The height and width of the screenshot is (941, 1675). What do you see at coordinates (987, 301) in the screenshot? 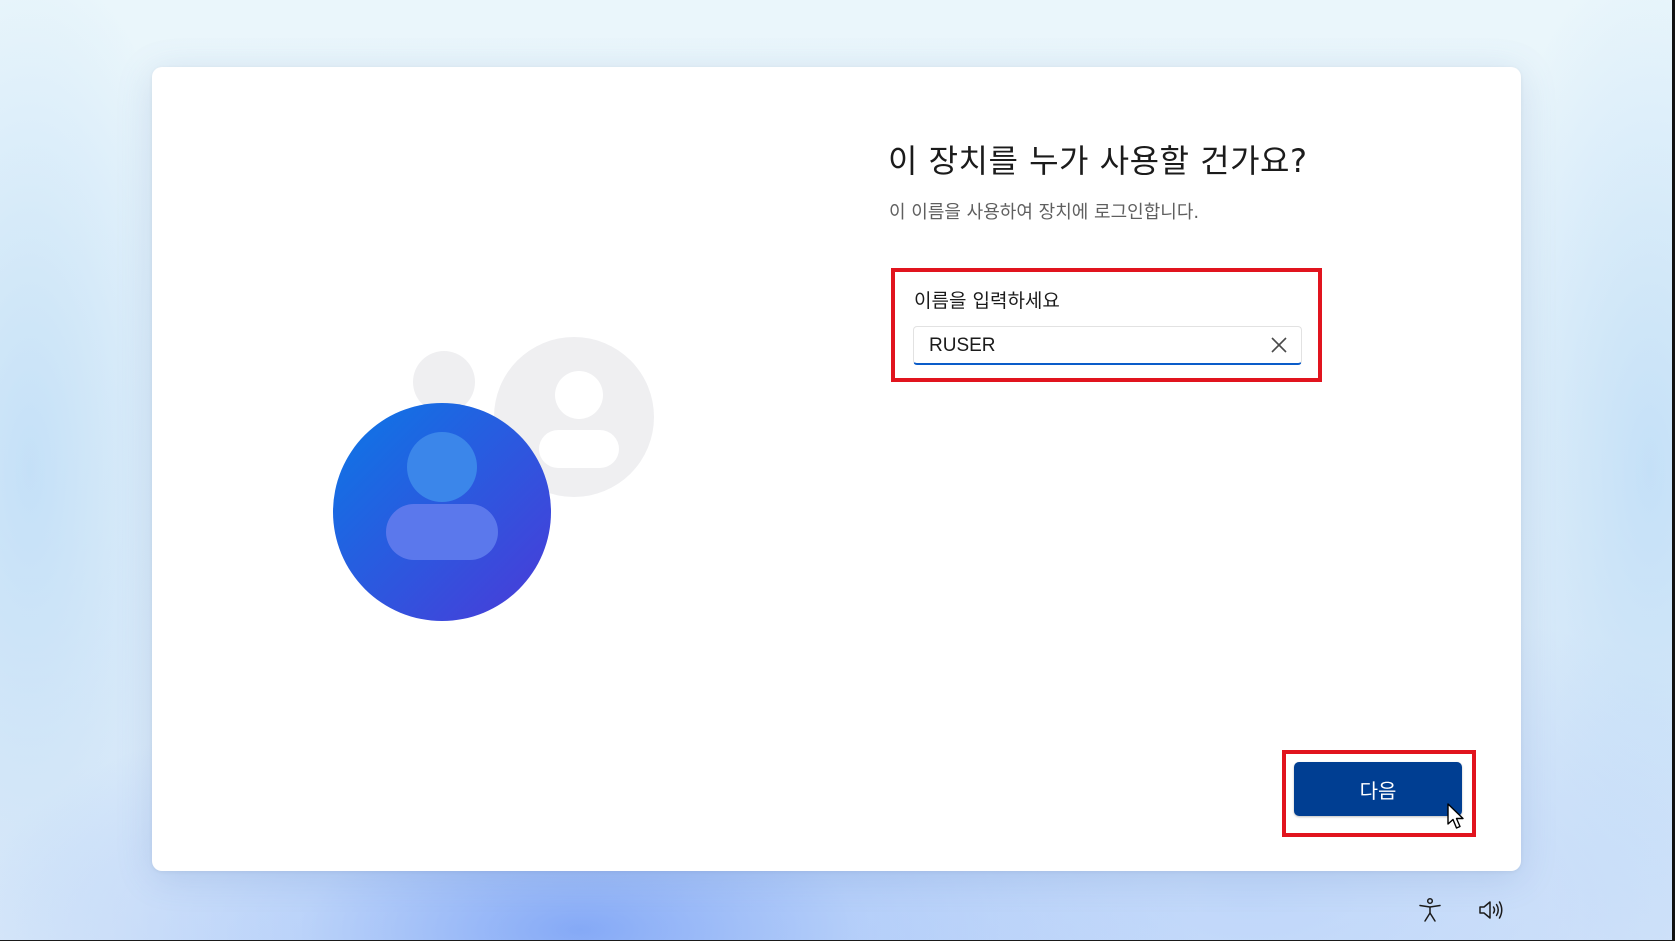
I see `name-field-label: 이름을 입력하세요` at bounding box center [987, 301].